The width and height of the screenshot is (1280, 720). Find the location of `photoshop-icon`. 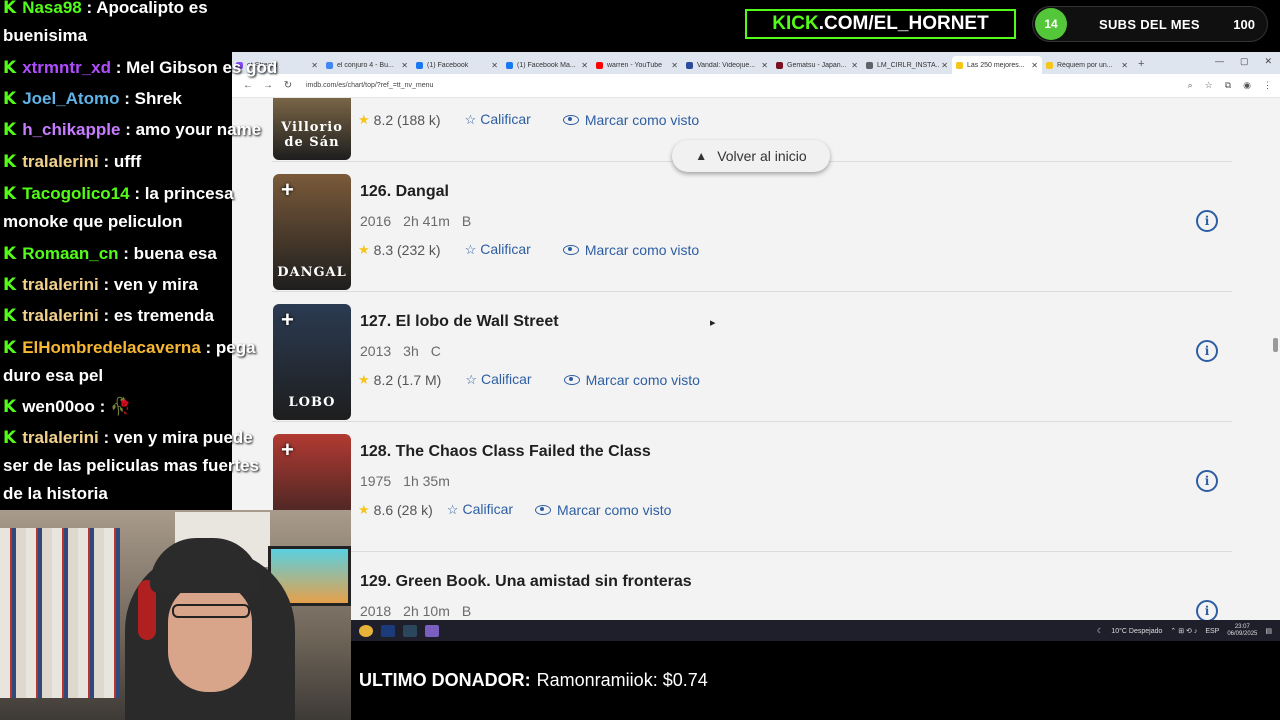

photoshop-icon is located at coordinates (388, 630).